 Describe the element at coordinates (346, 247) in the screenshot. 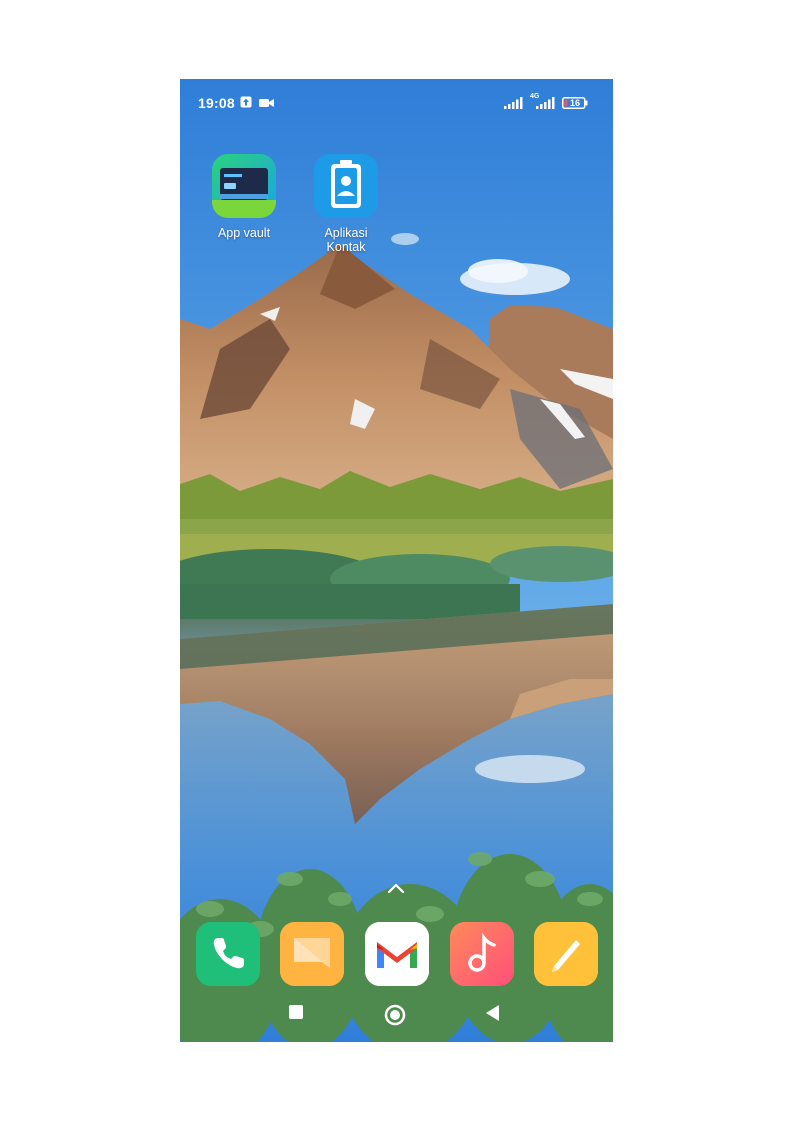

I see `contacts-label-line2: Kontak` at that location.